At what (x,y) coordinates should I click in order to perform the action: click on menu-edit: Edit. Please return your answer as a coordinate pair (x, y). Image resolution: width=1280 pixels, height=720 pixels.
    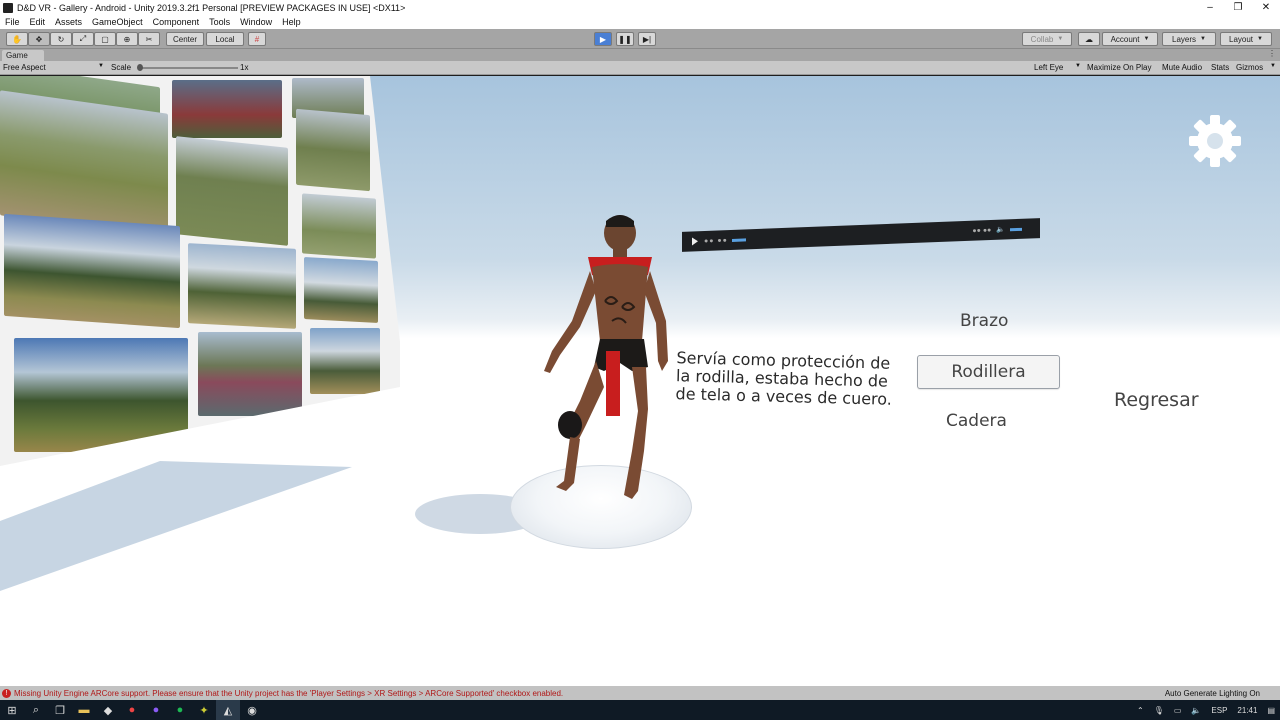
    Looking at the image, I should click on (38, 22).